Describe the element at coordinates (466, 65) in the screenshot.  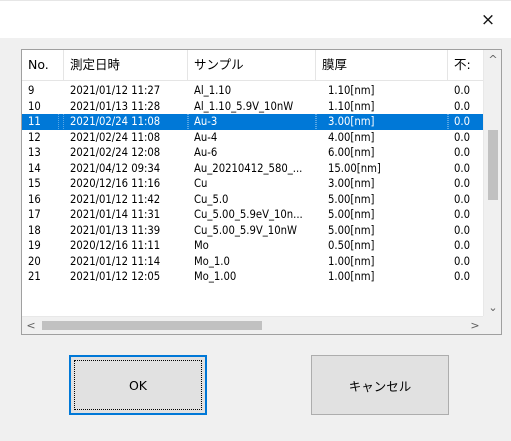
I see `header-extra: 不:` at that location.